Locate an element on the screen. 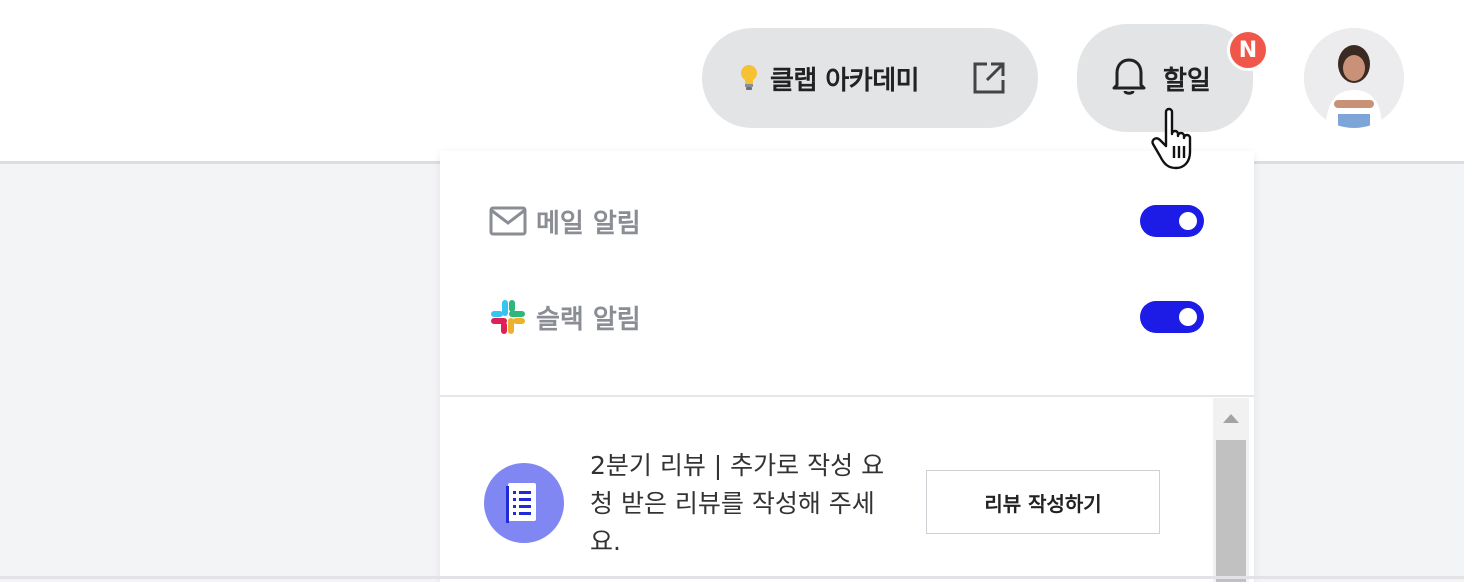 The height and width of the screenshot is (582, 1464). slack-notification-label: 슬랙 알림 is located at coordinates (588, 319).